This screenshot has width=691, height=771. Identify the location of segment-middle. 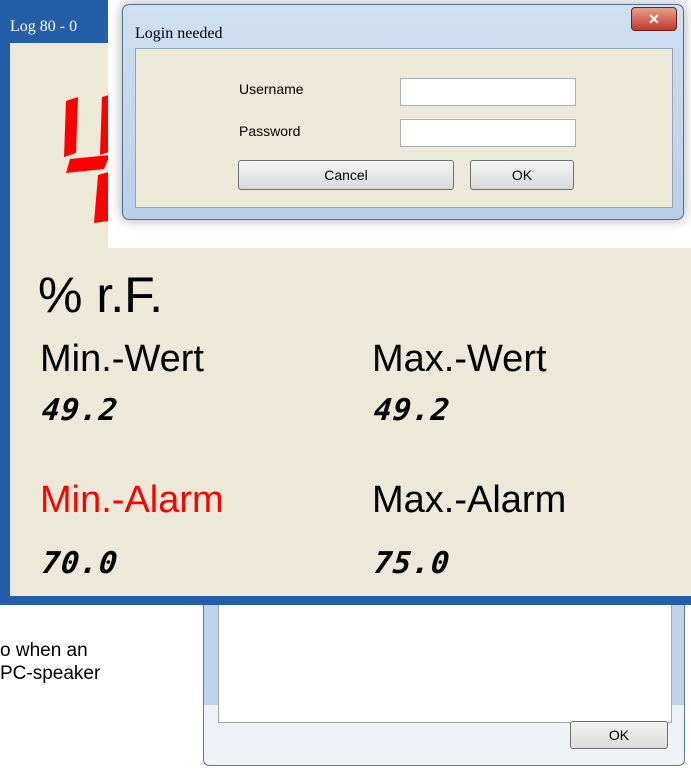
(88, 164).